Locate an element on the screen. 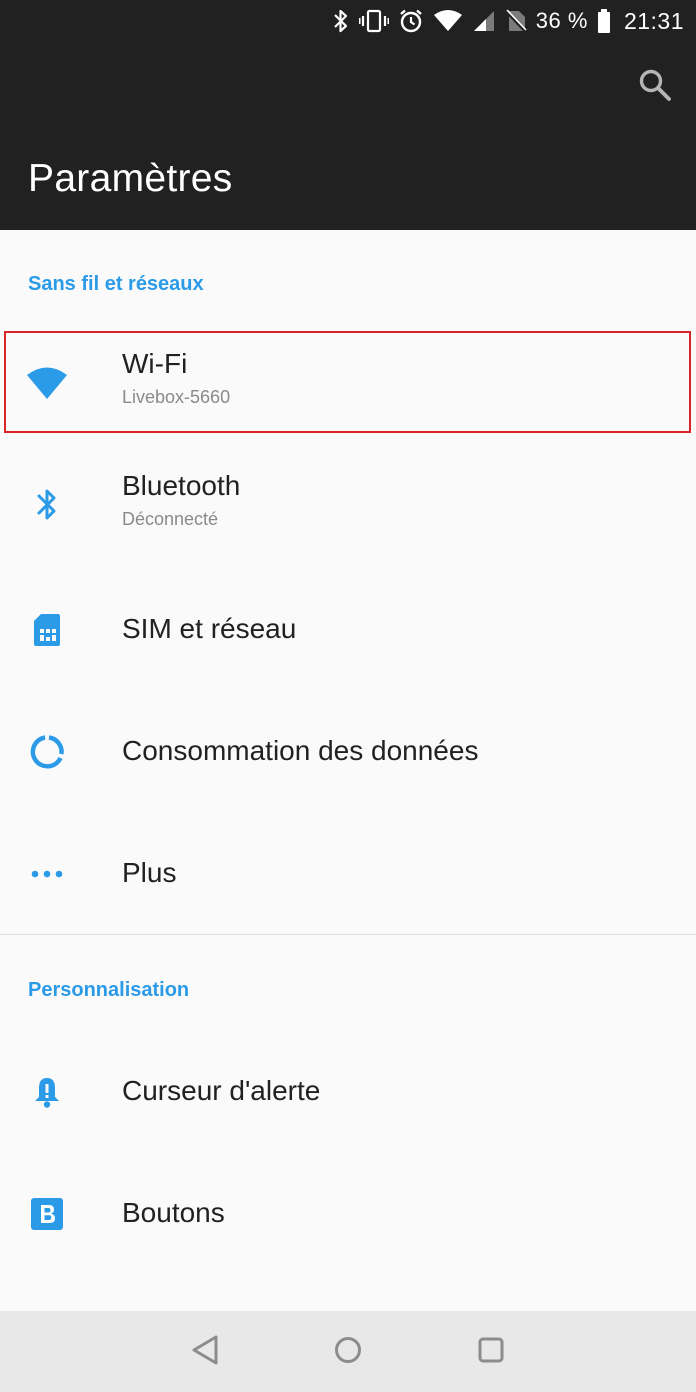 This screenshot has width=696, height=1392. search-button is located at coordinates (655, 87).